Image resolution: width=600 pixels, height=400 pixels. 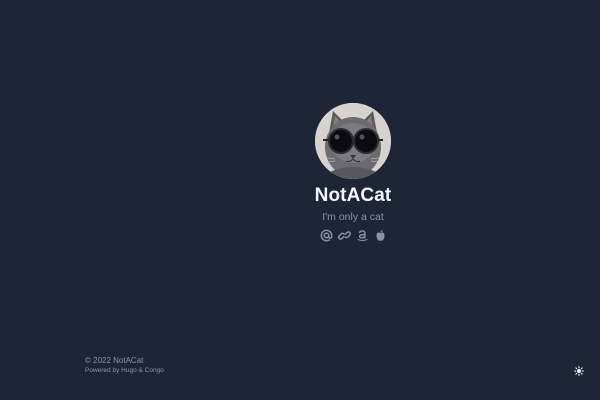 What do you see at coordinates (129, 370) in the screenshot?
I see `hugo-link: Hugo` at bounding box center [129, 370].